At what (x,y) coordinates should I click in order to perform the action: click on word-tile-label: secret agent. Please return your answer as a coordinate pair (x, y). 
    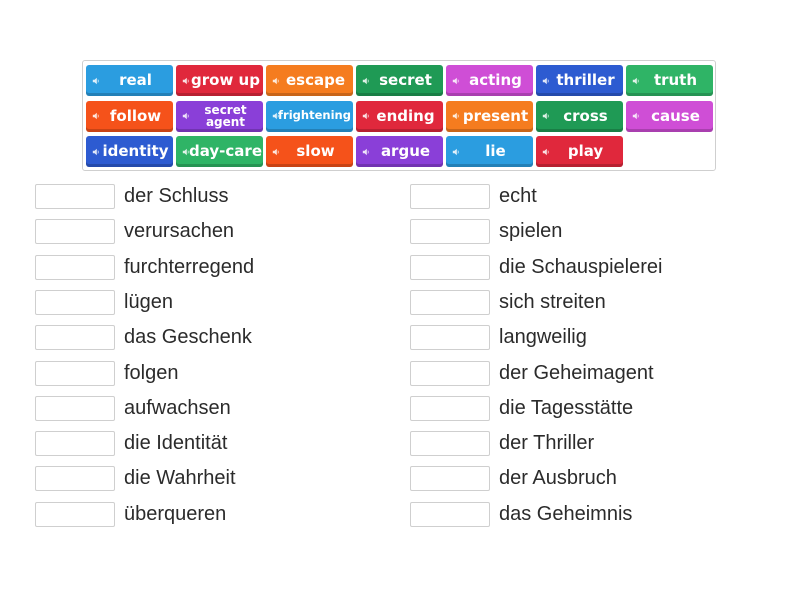
    Looking at the image, I should click on (225, 116).